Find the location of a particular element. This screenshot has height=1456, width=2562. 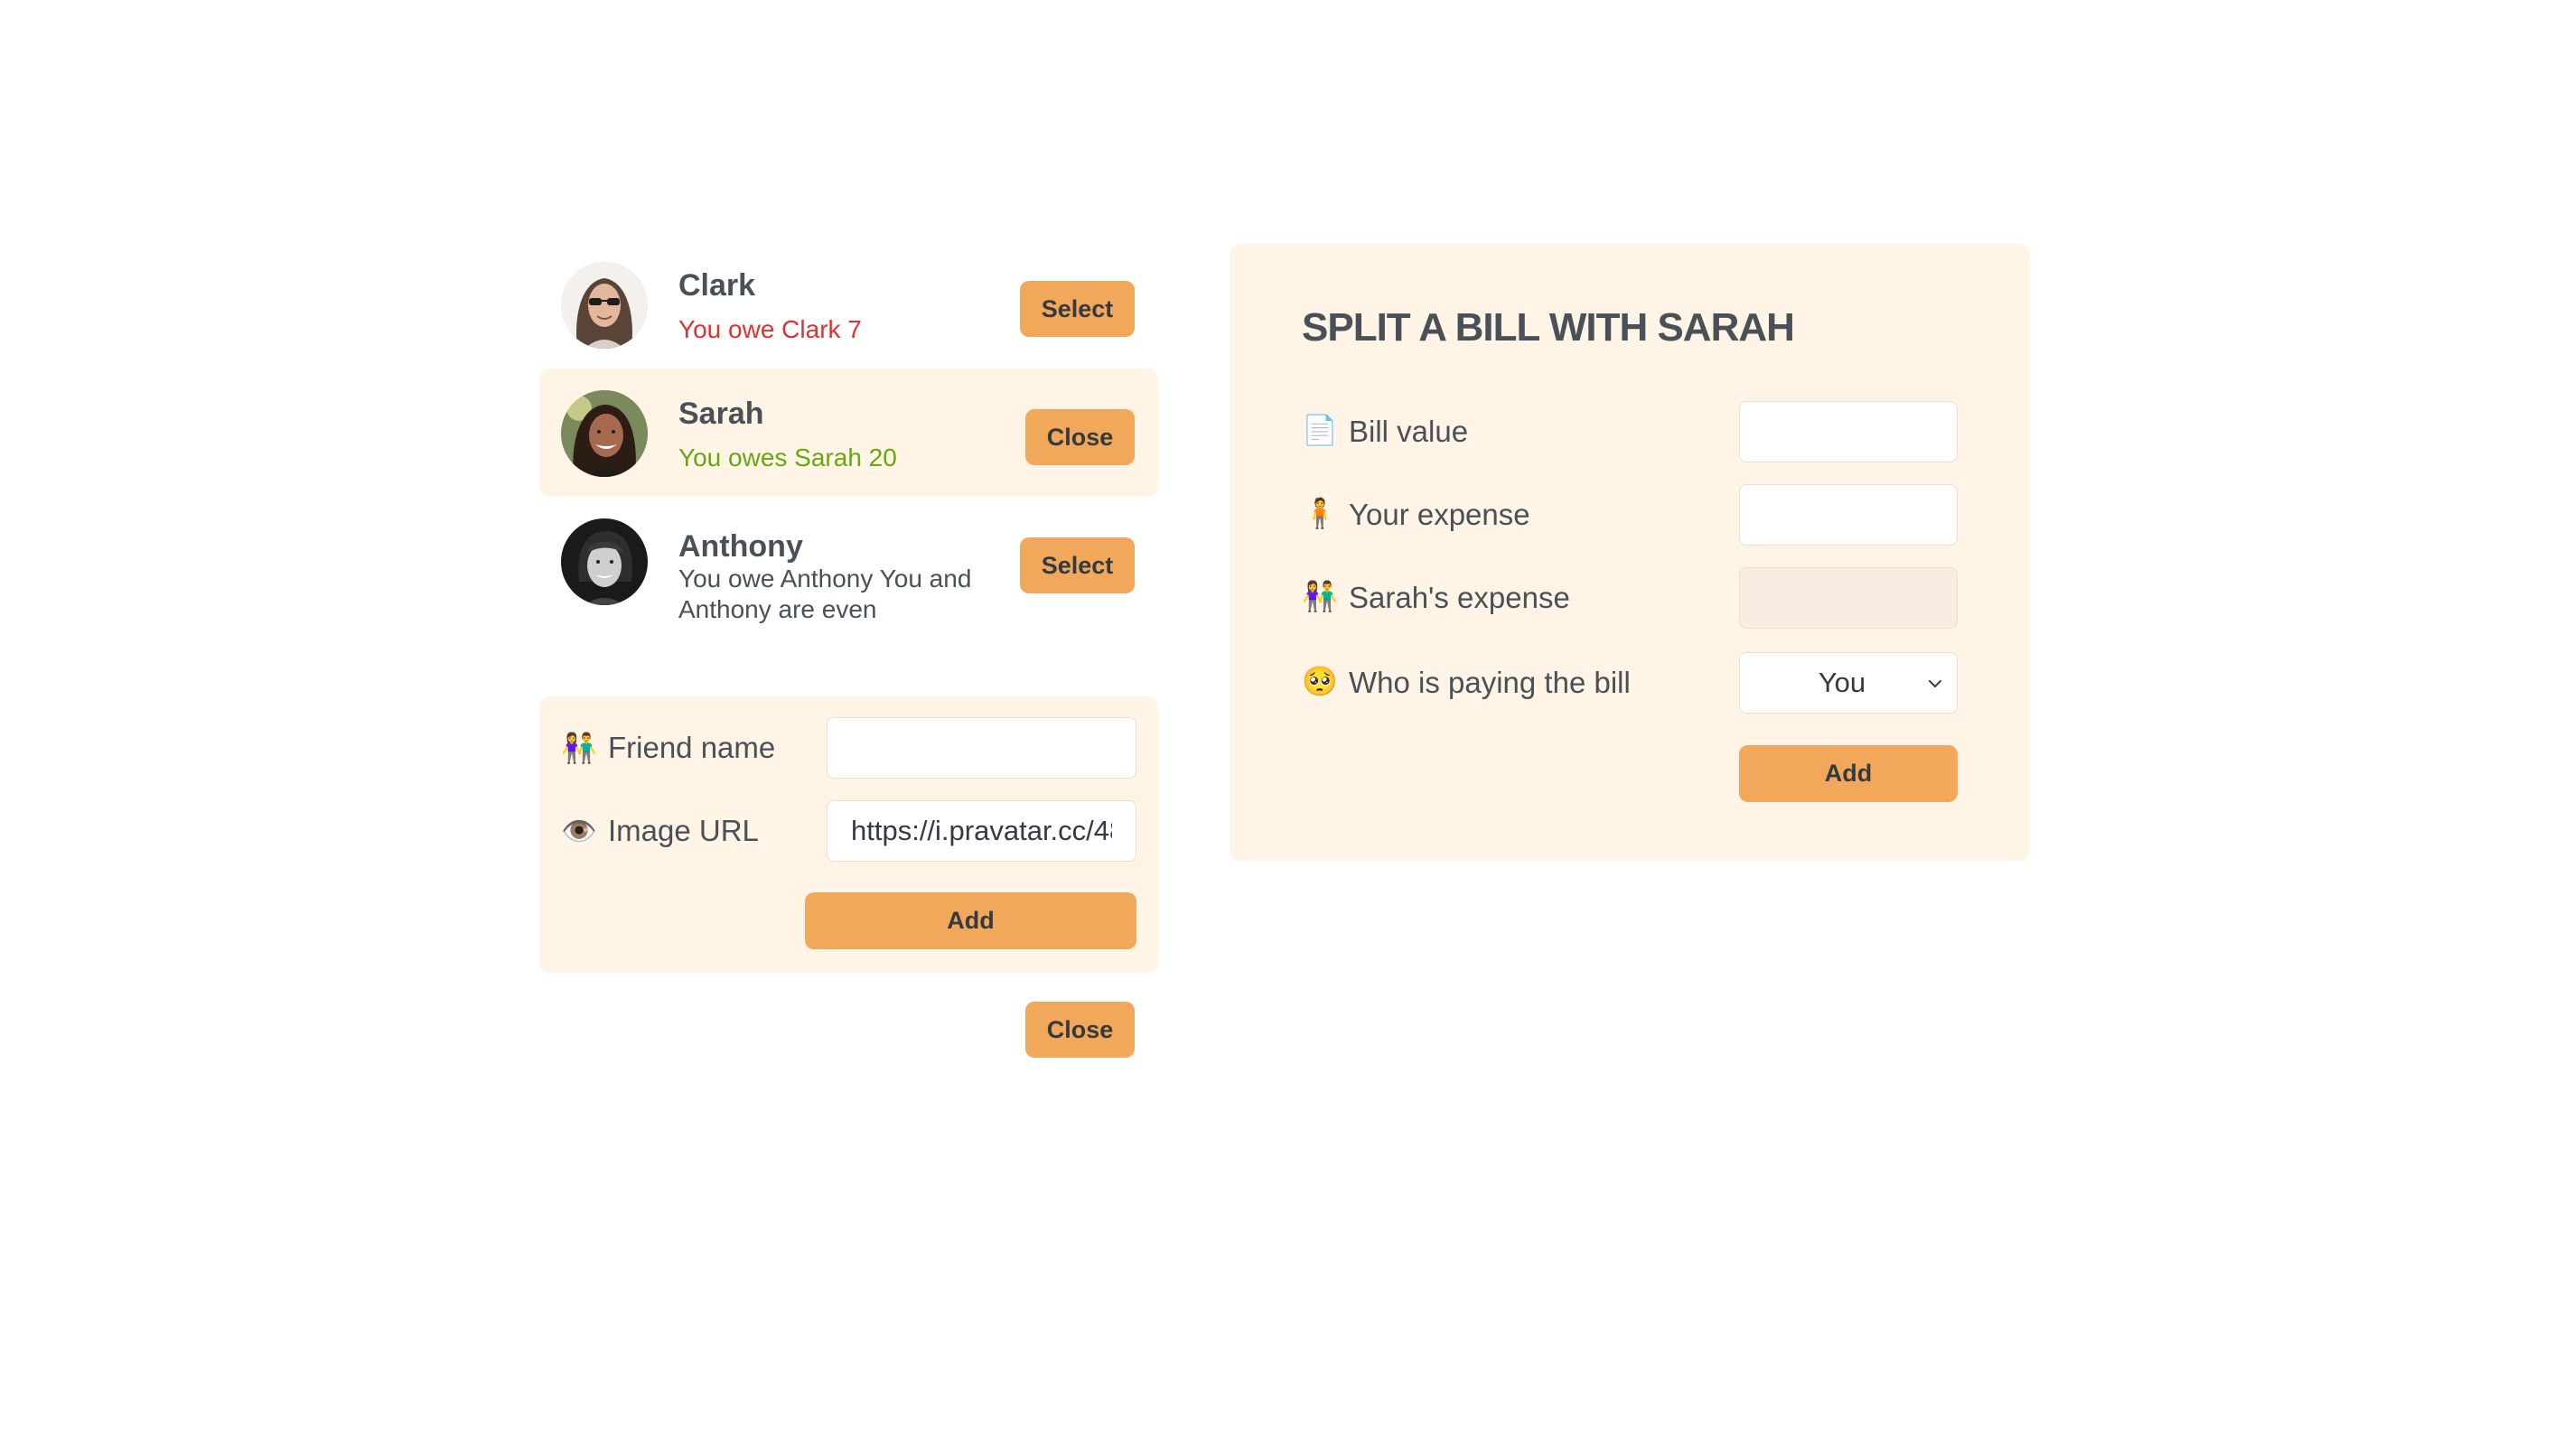

payer-select: You is located at coordinates (1848, 683).